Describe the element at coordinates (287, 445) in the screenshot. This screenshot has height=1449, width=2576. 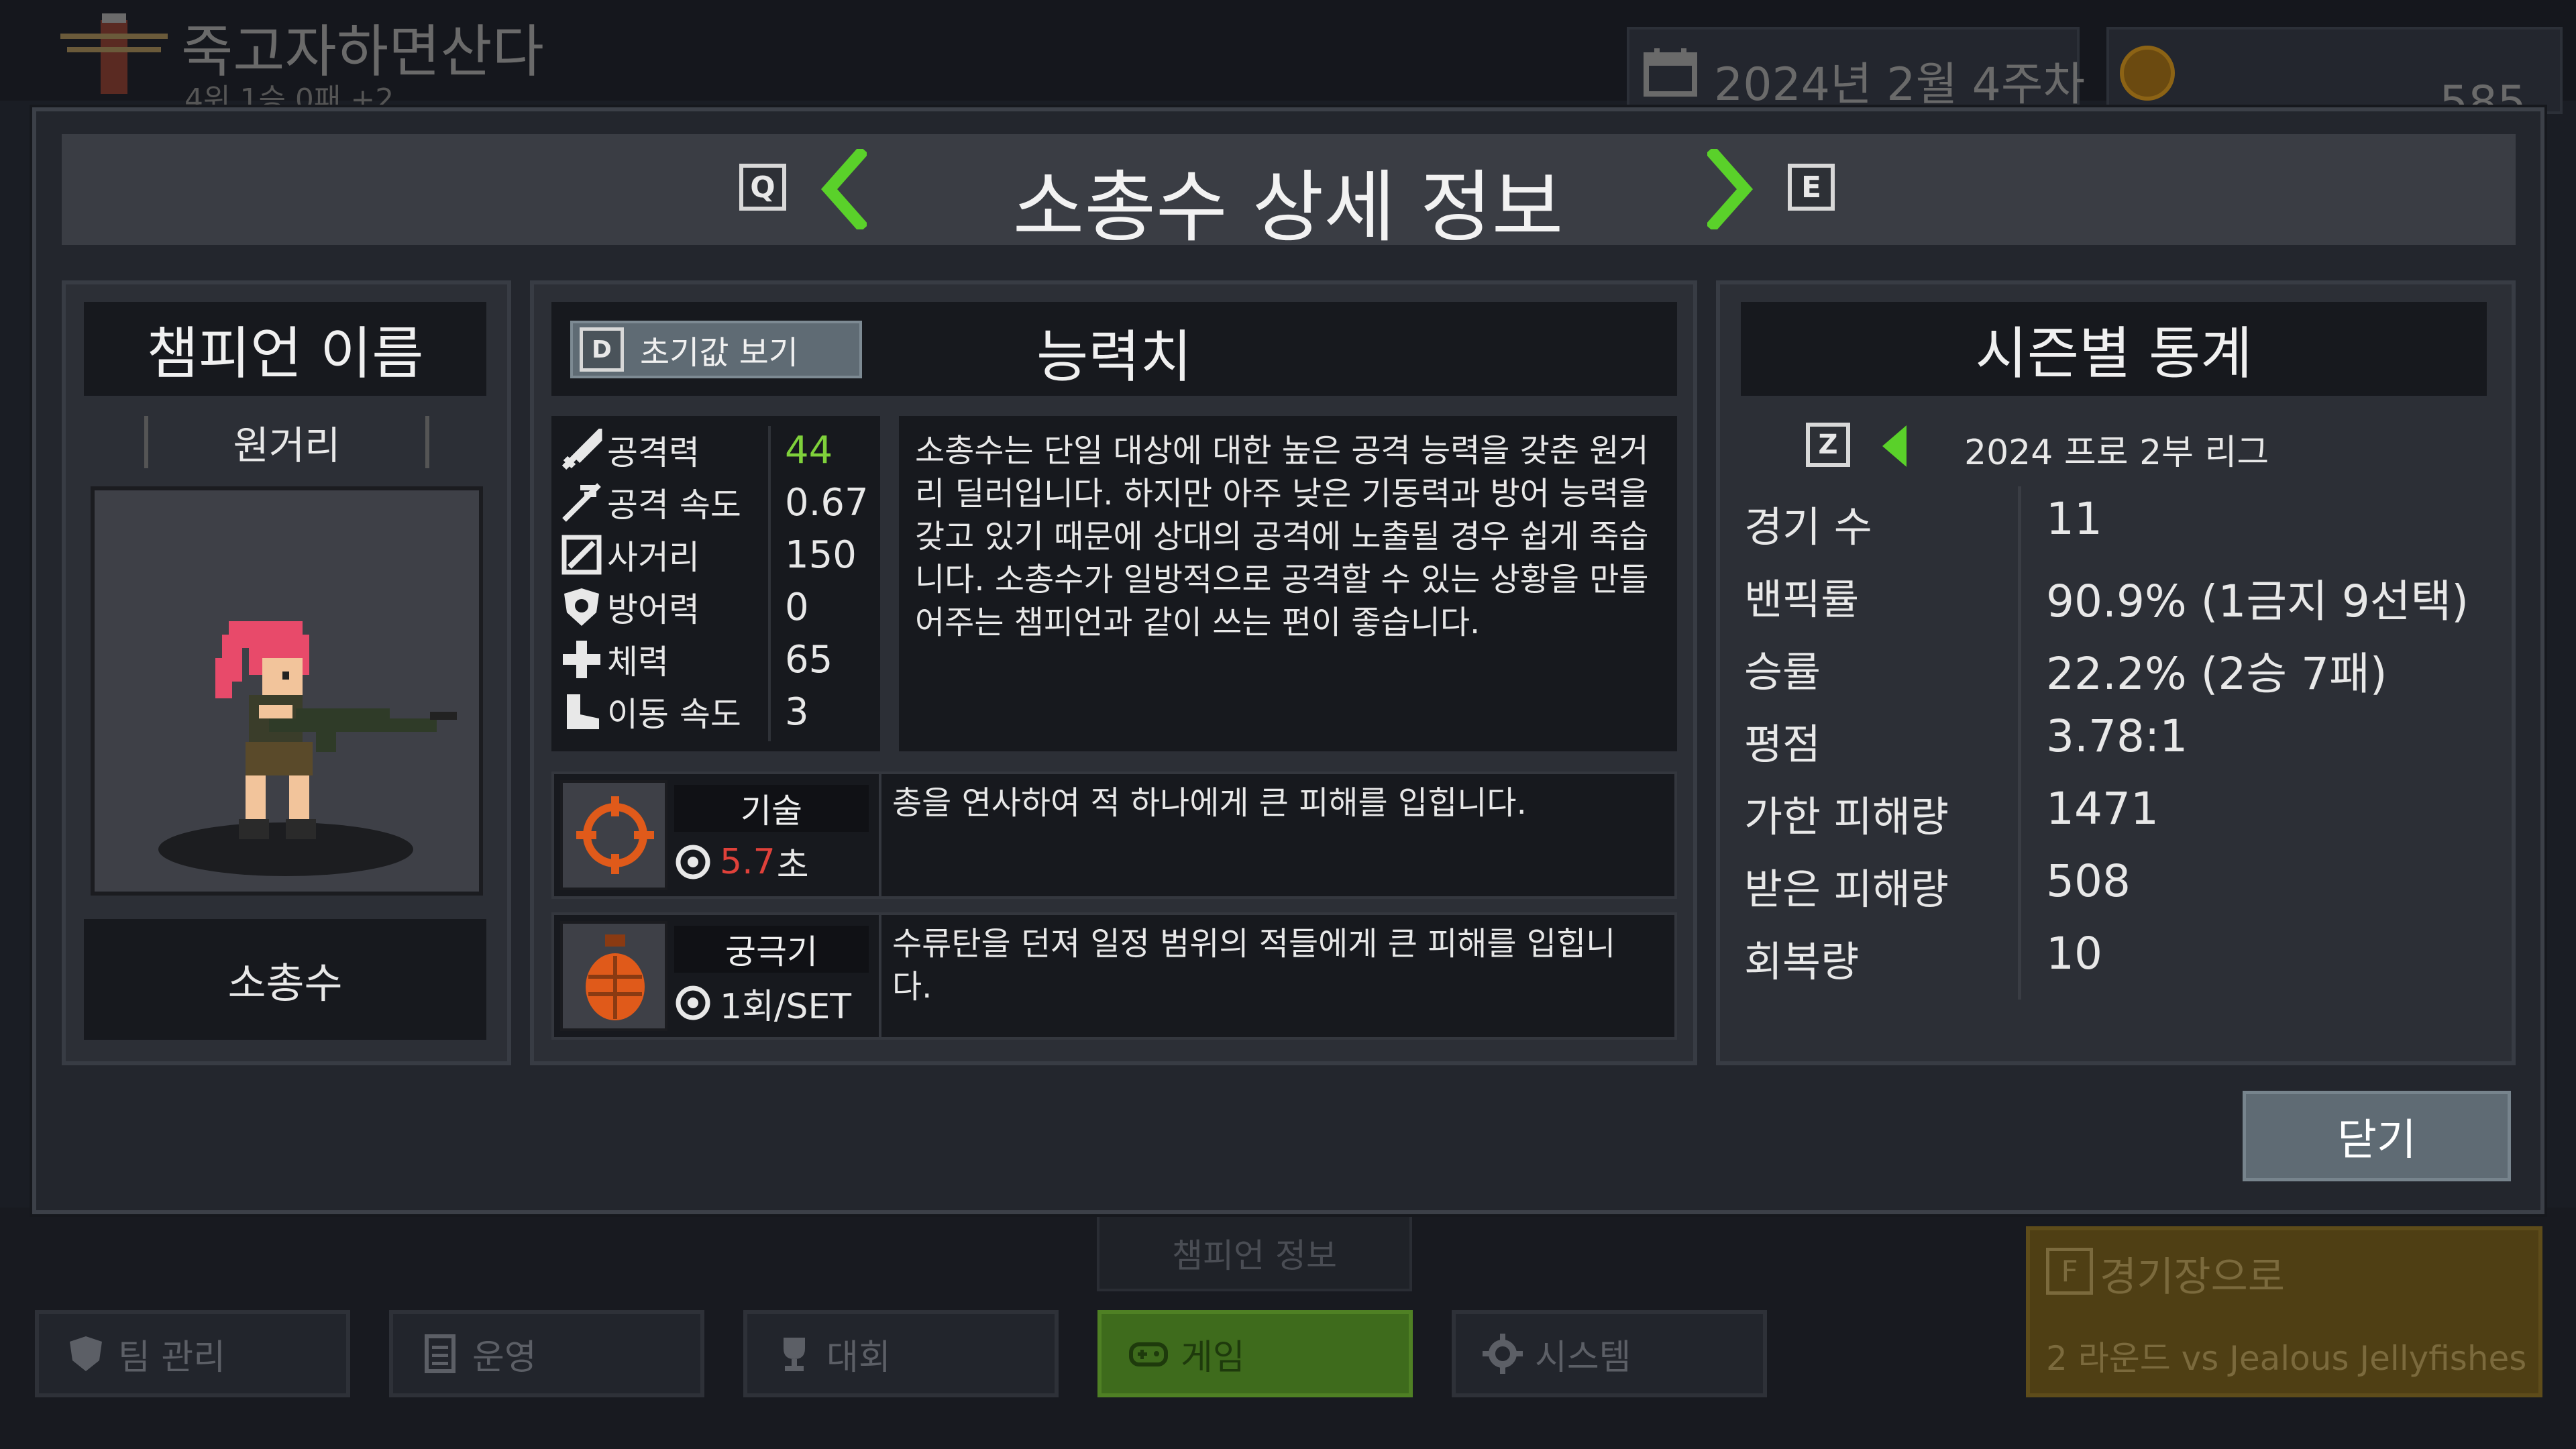
I see `champion-type: 원거리` at that location.